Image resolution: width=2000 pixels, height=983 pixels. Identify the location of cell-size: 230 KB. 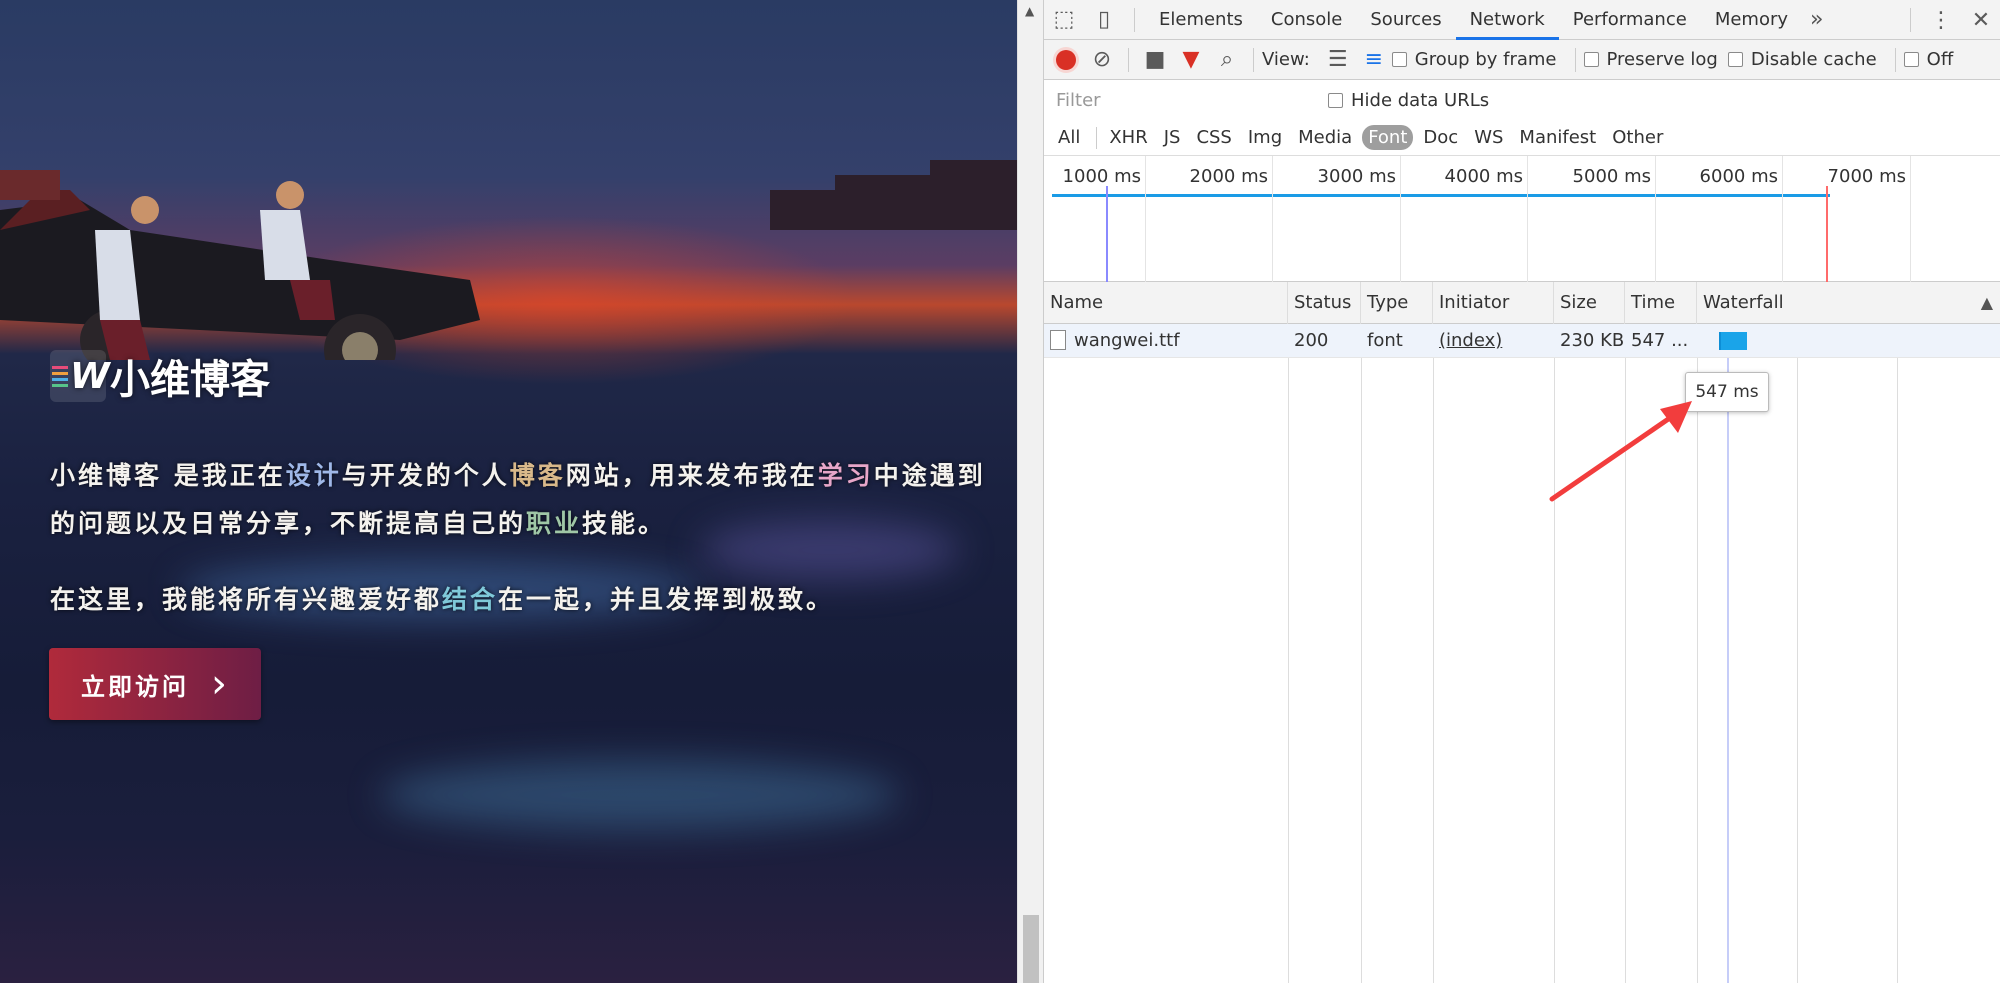
(1589, 341).